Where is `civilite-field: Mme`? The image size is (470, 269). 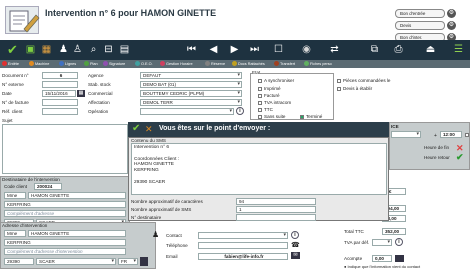 civilite-field: Mme is located at coordinates (15, 195).